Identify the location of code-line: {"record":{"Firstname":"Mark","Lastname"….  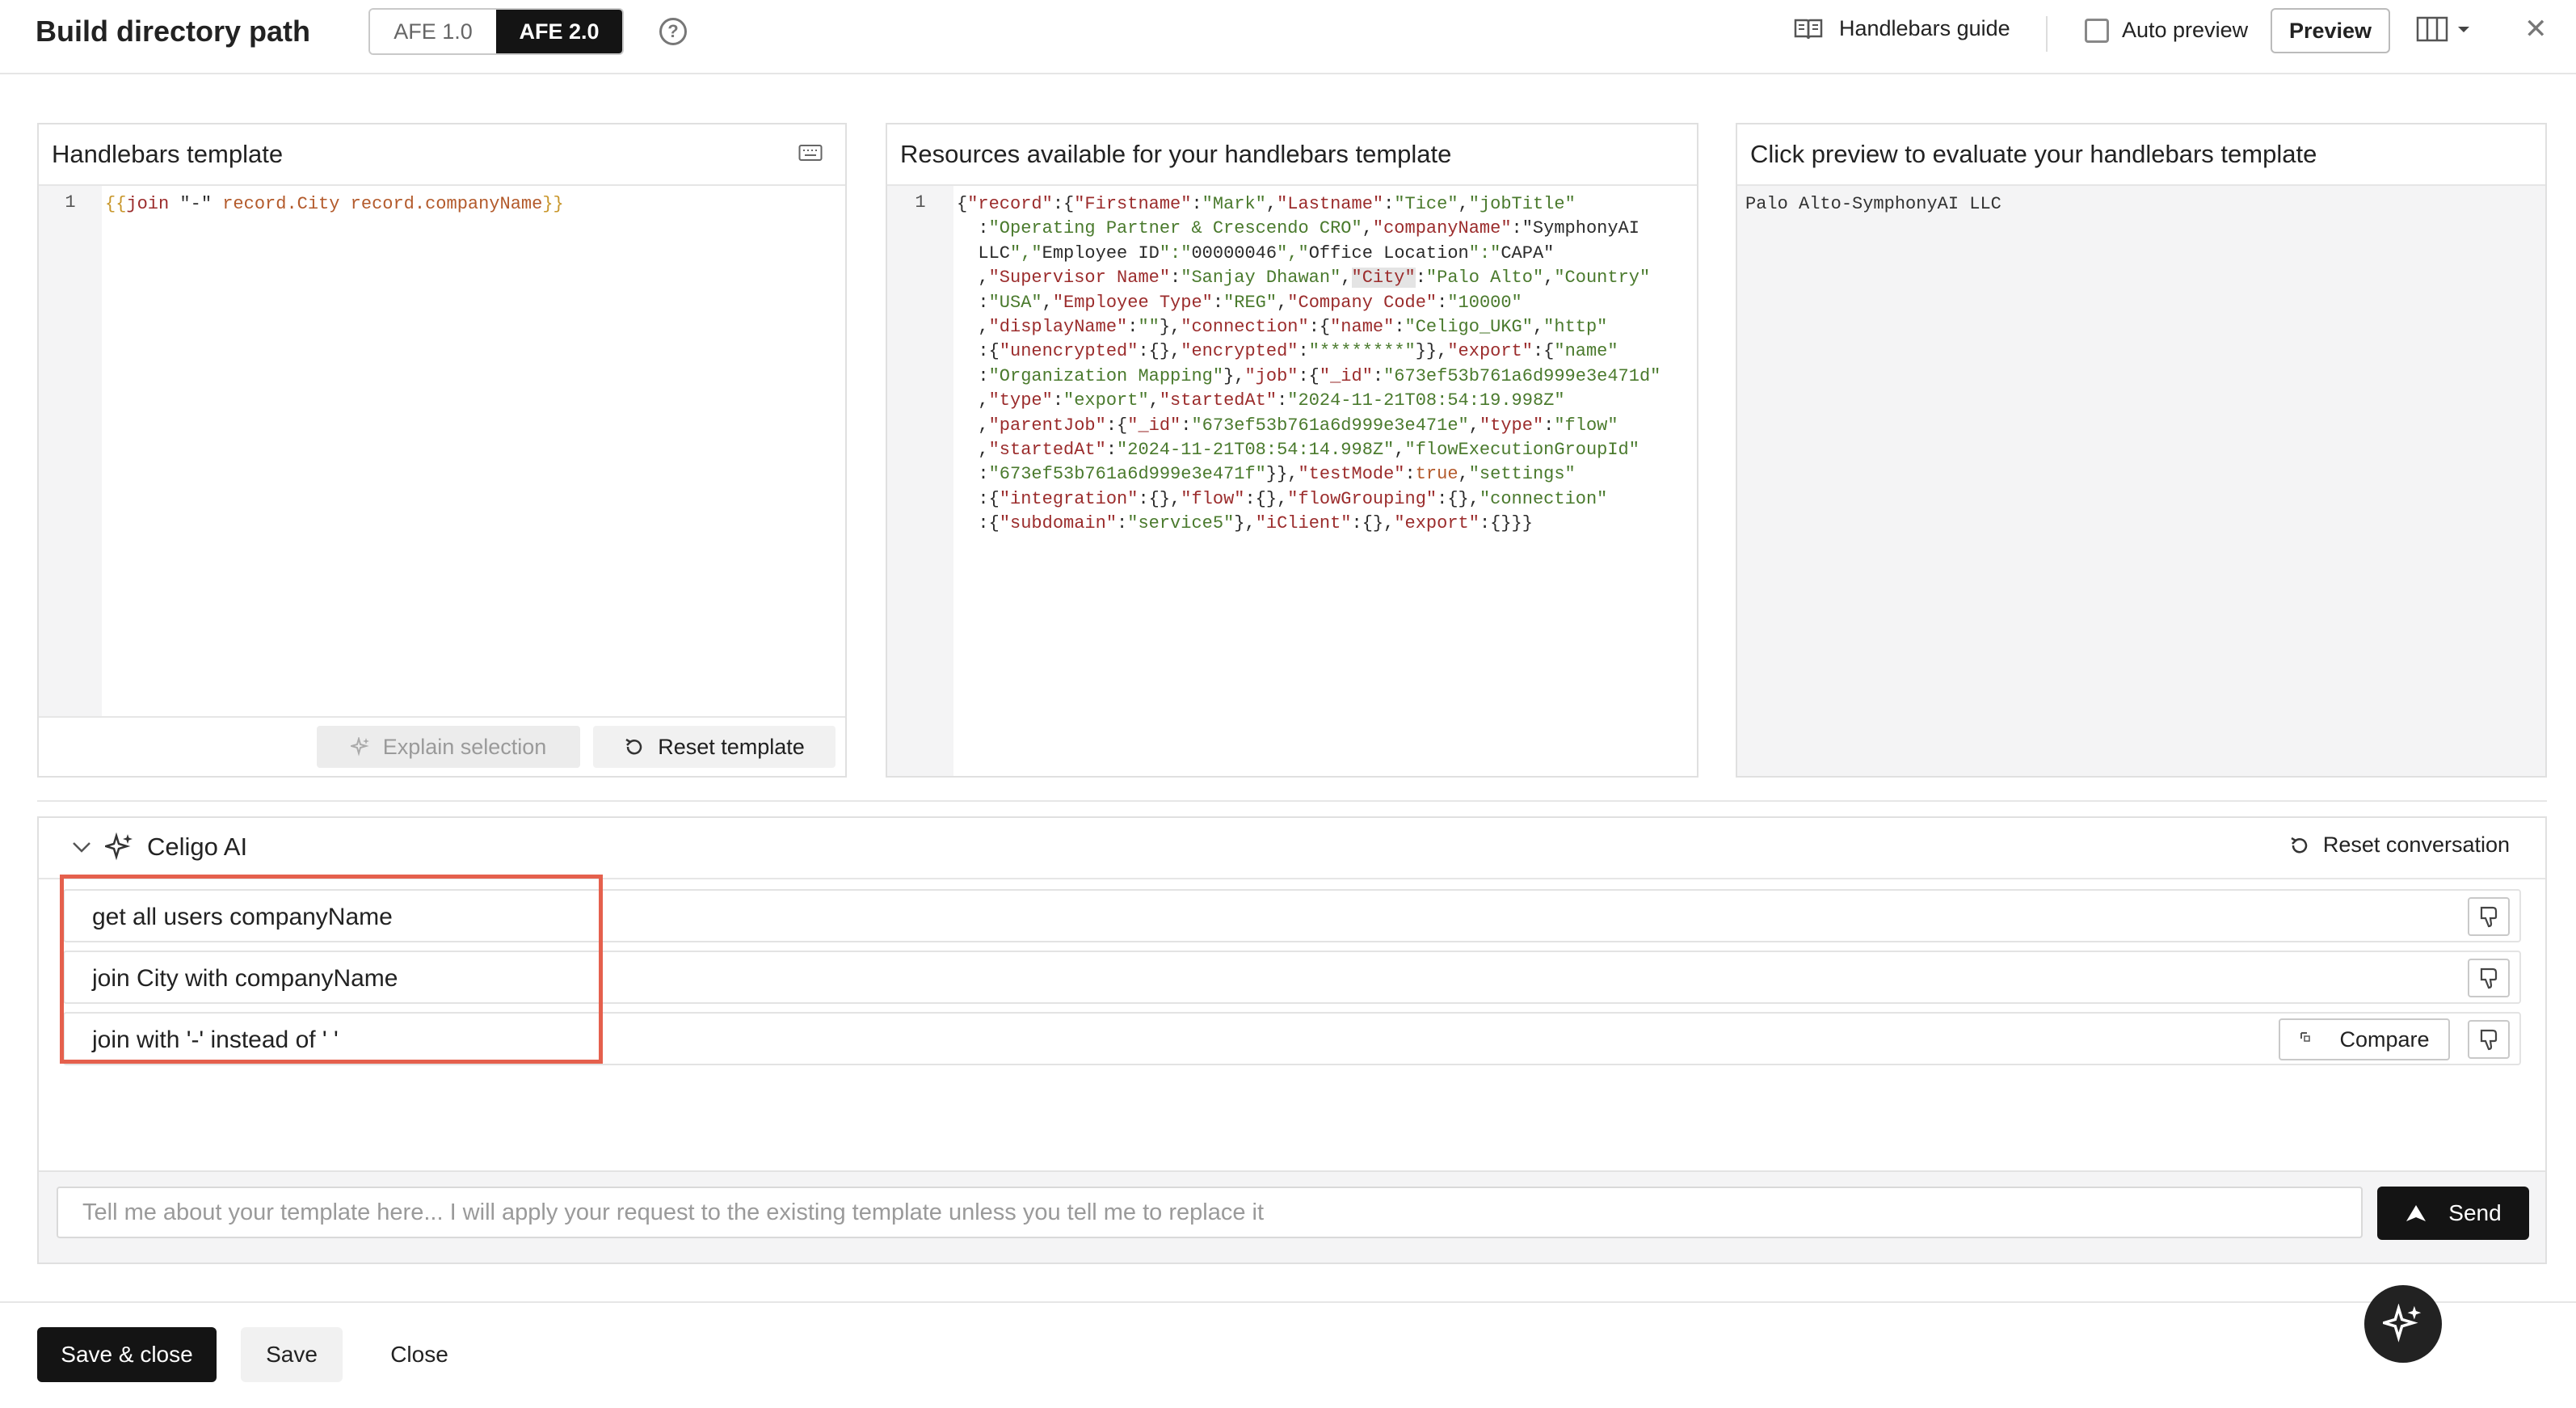
(1266, 204).